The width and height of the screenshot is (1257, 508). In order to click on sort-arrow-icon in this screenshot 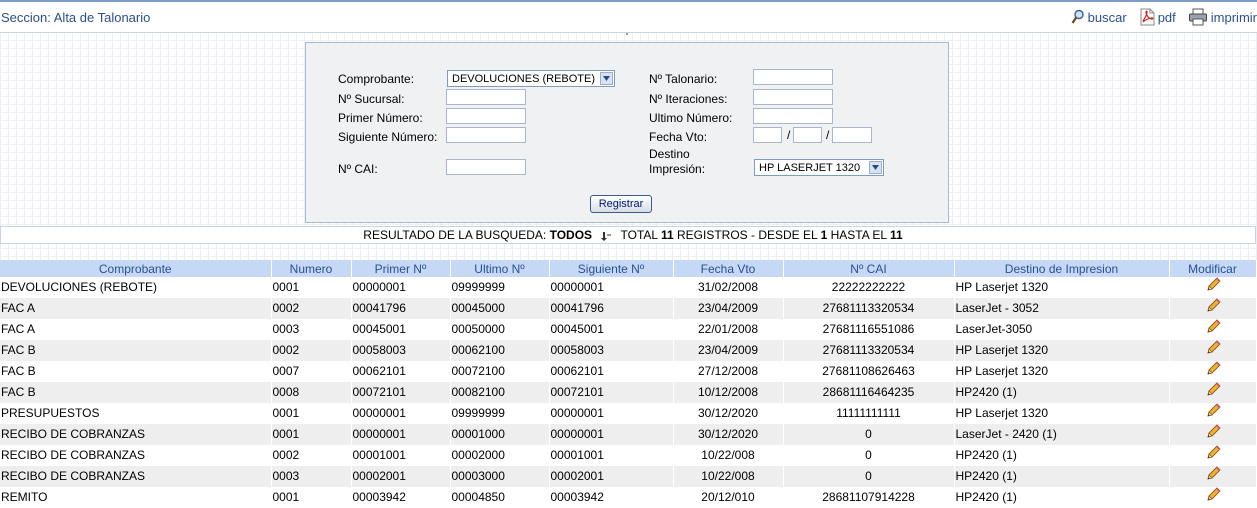, I will do `click(606, 236)`.